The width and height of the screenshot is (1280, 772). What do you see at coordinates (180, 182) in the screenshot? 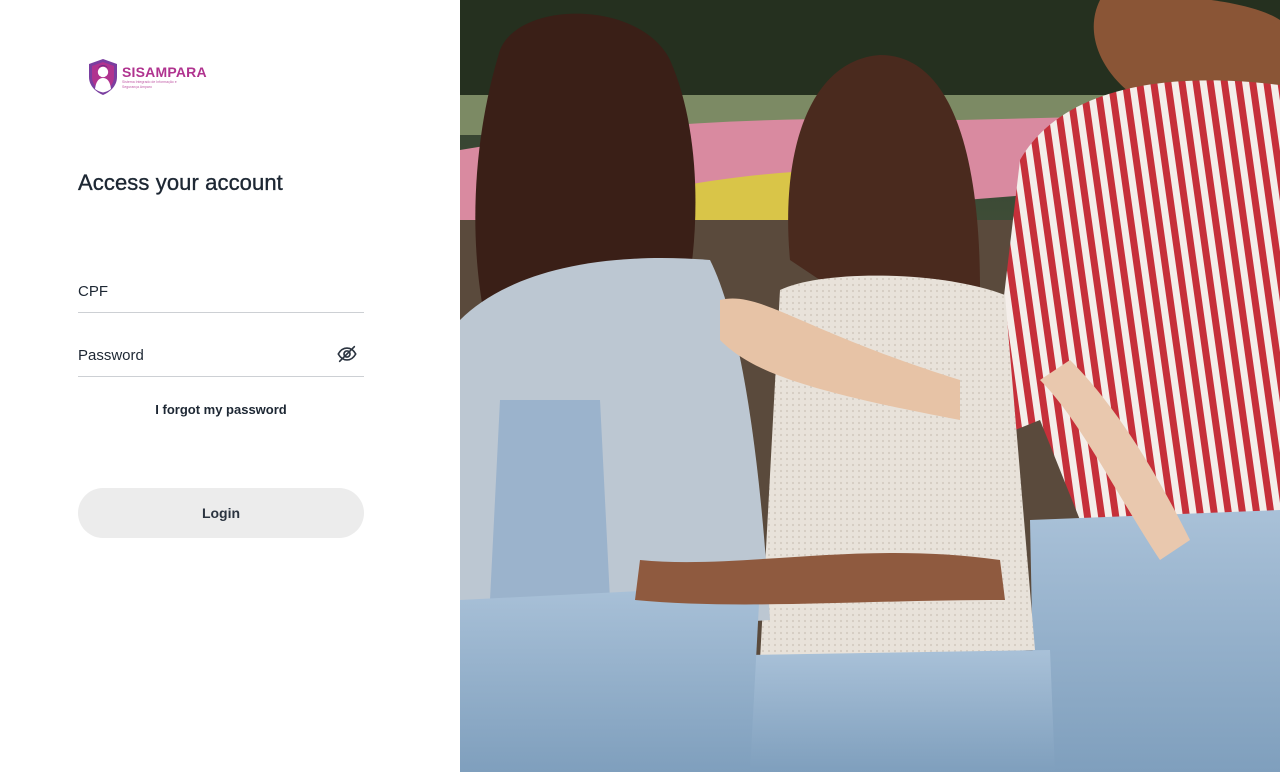
I see `page-title: Access your account` at bounding box center [180, 182].